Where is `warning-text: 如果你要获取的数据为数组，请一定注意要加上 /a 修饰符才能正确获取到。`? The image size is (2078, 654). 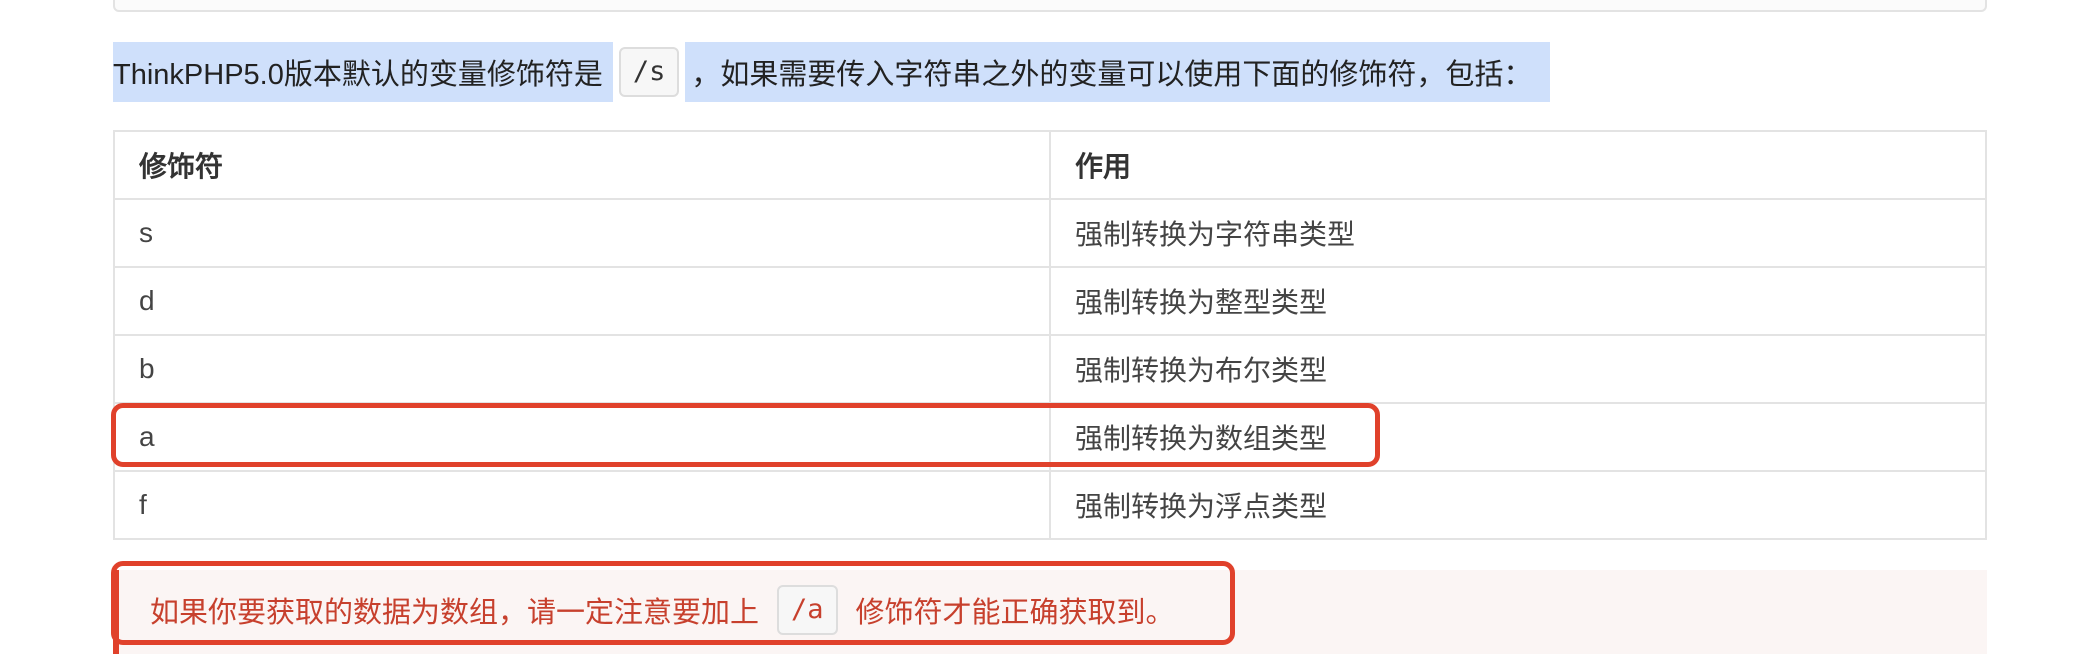 warning-text: 如果你要获取的数据为数组，请一定注意要加上 /a 修饰符才能正确获取到。 is located at coordinates (662, 610).